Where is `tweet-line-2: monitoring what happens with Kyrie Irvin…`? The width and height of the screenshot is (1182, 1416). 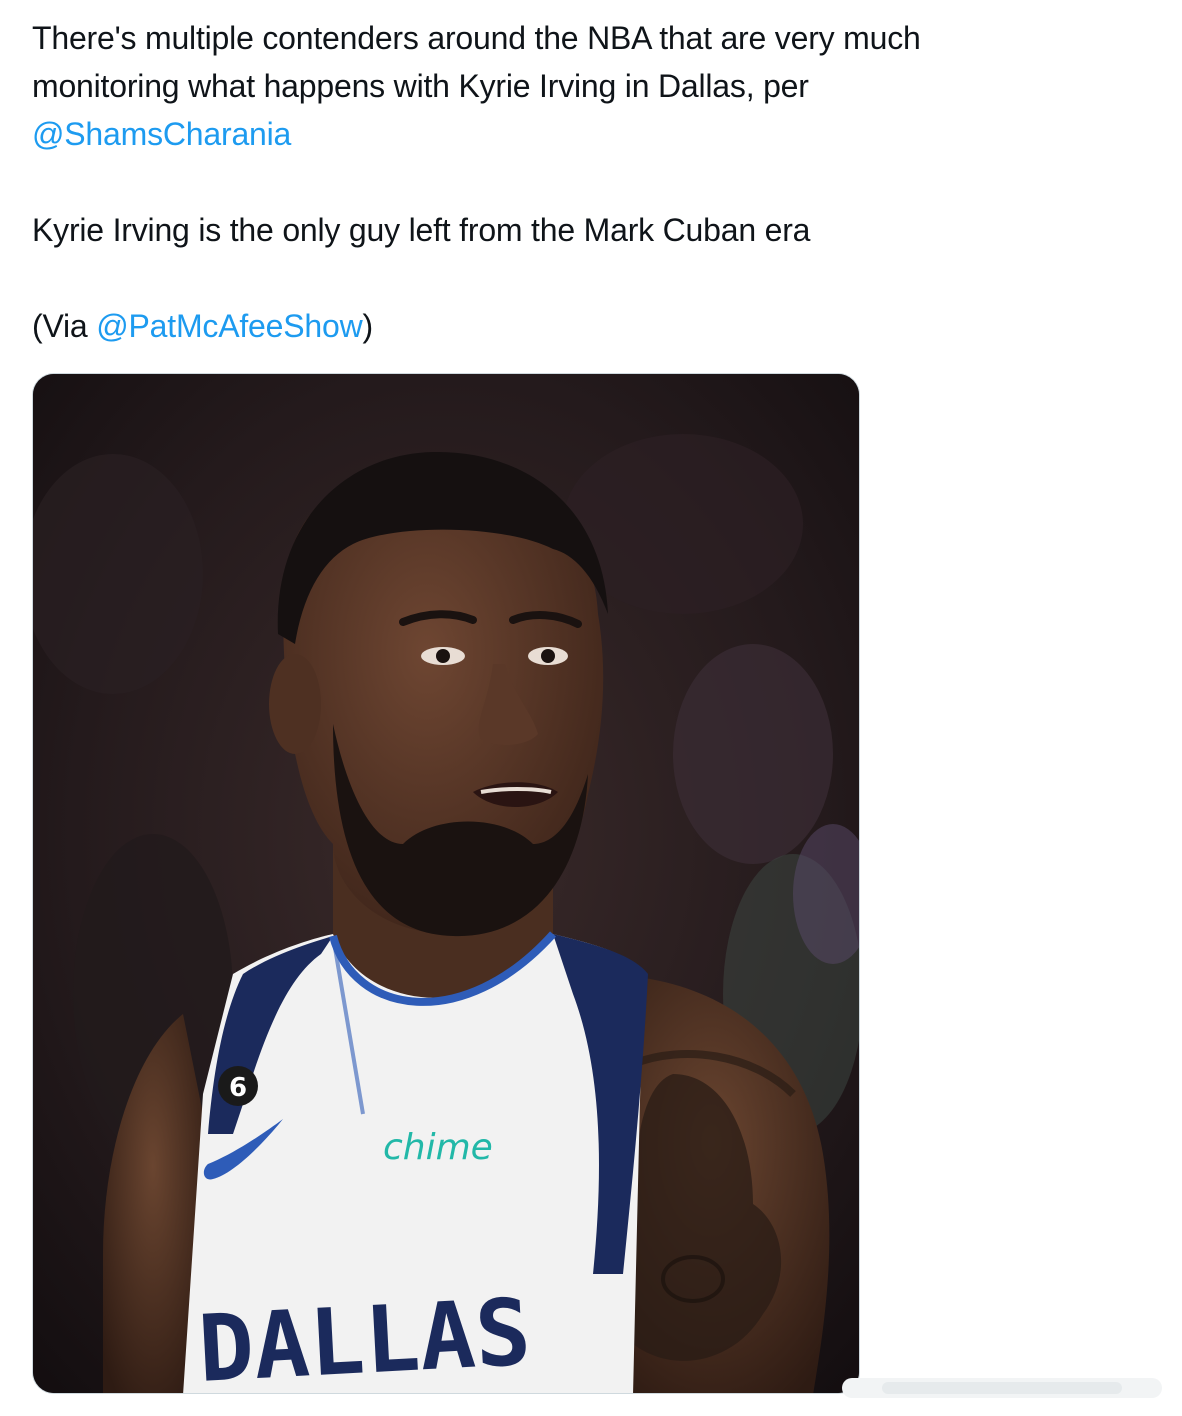
tweet-line-2: monitoring what happens with Kyrie Irvin… is located at coordinates (420, 86).